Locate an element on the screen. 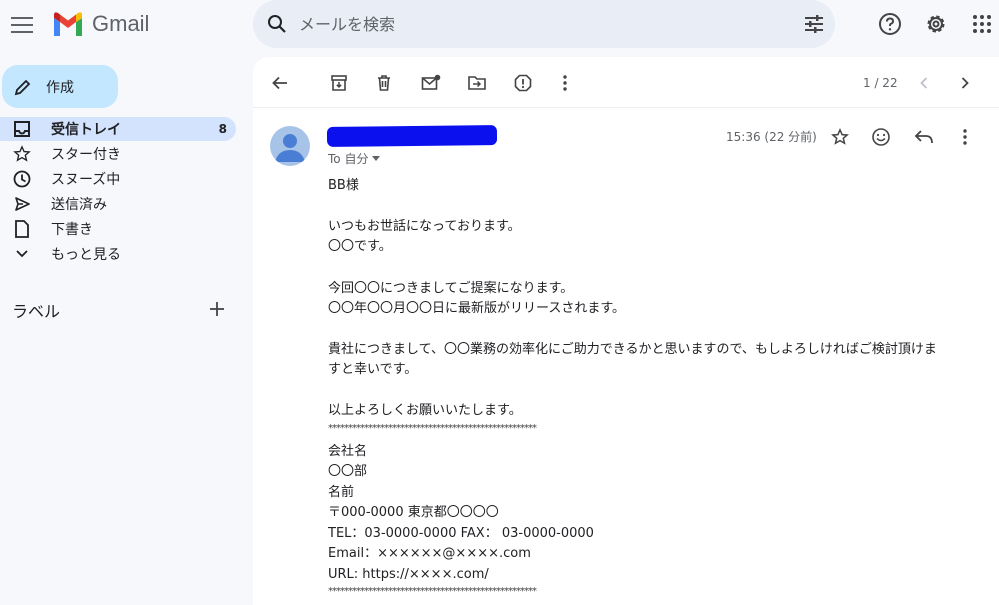  sender-avatar is located at coordinates (290, 146).